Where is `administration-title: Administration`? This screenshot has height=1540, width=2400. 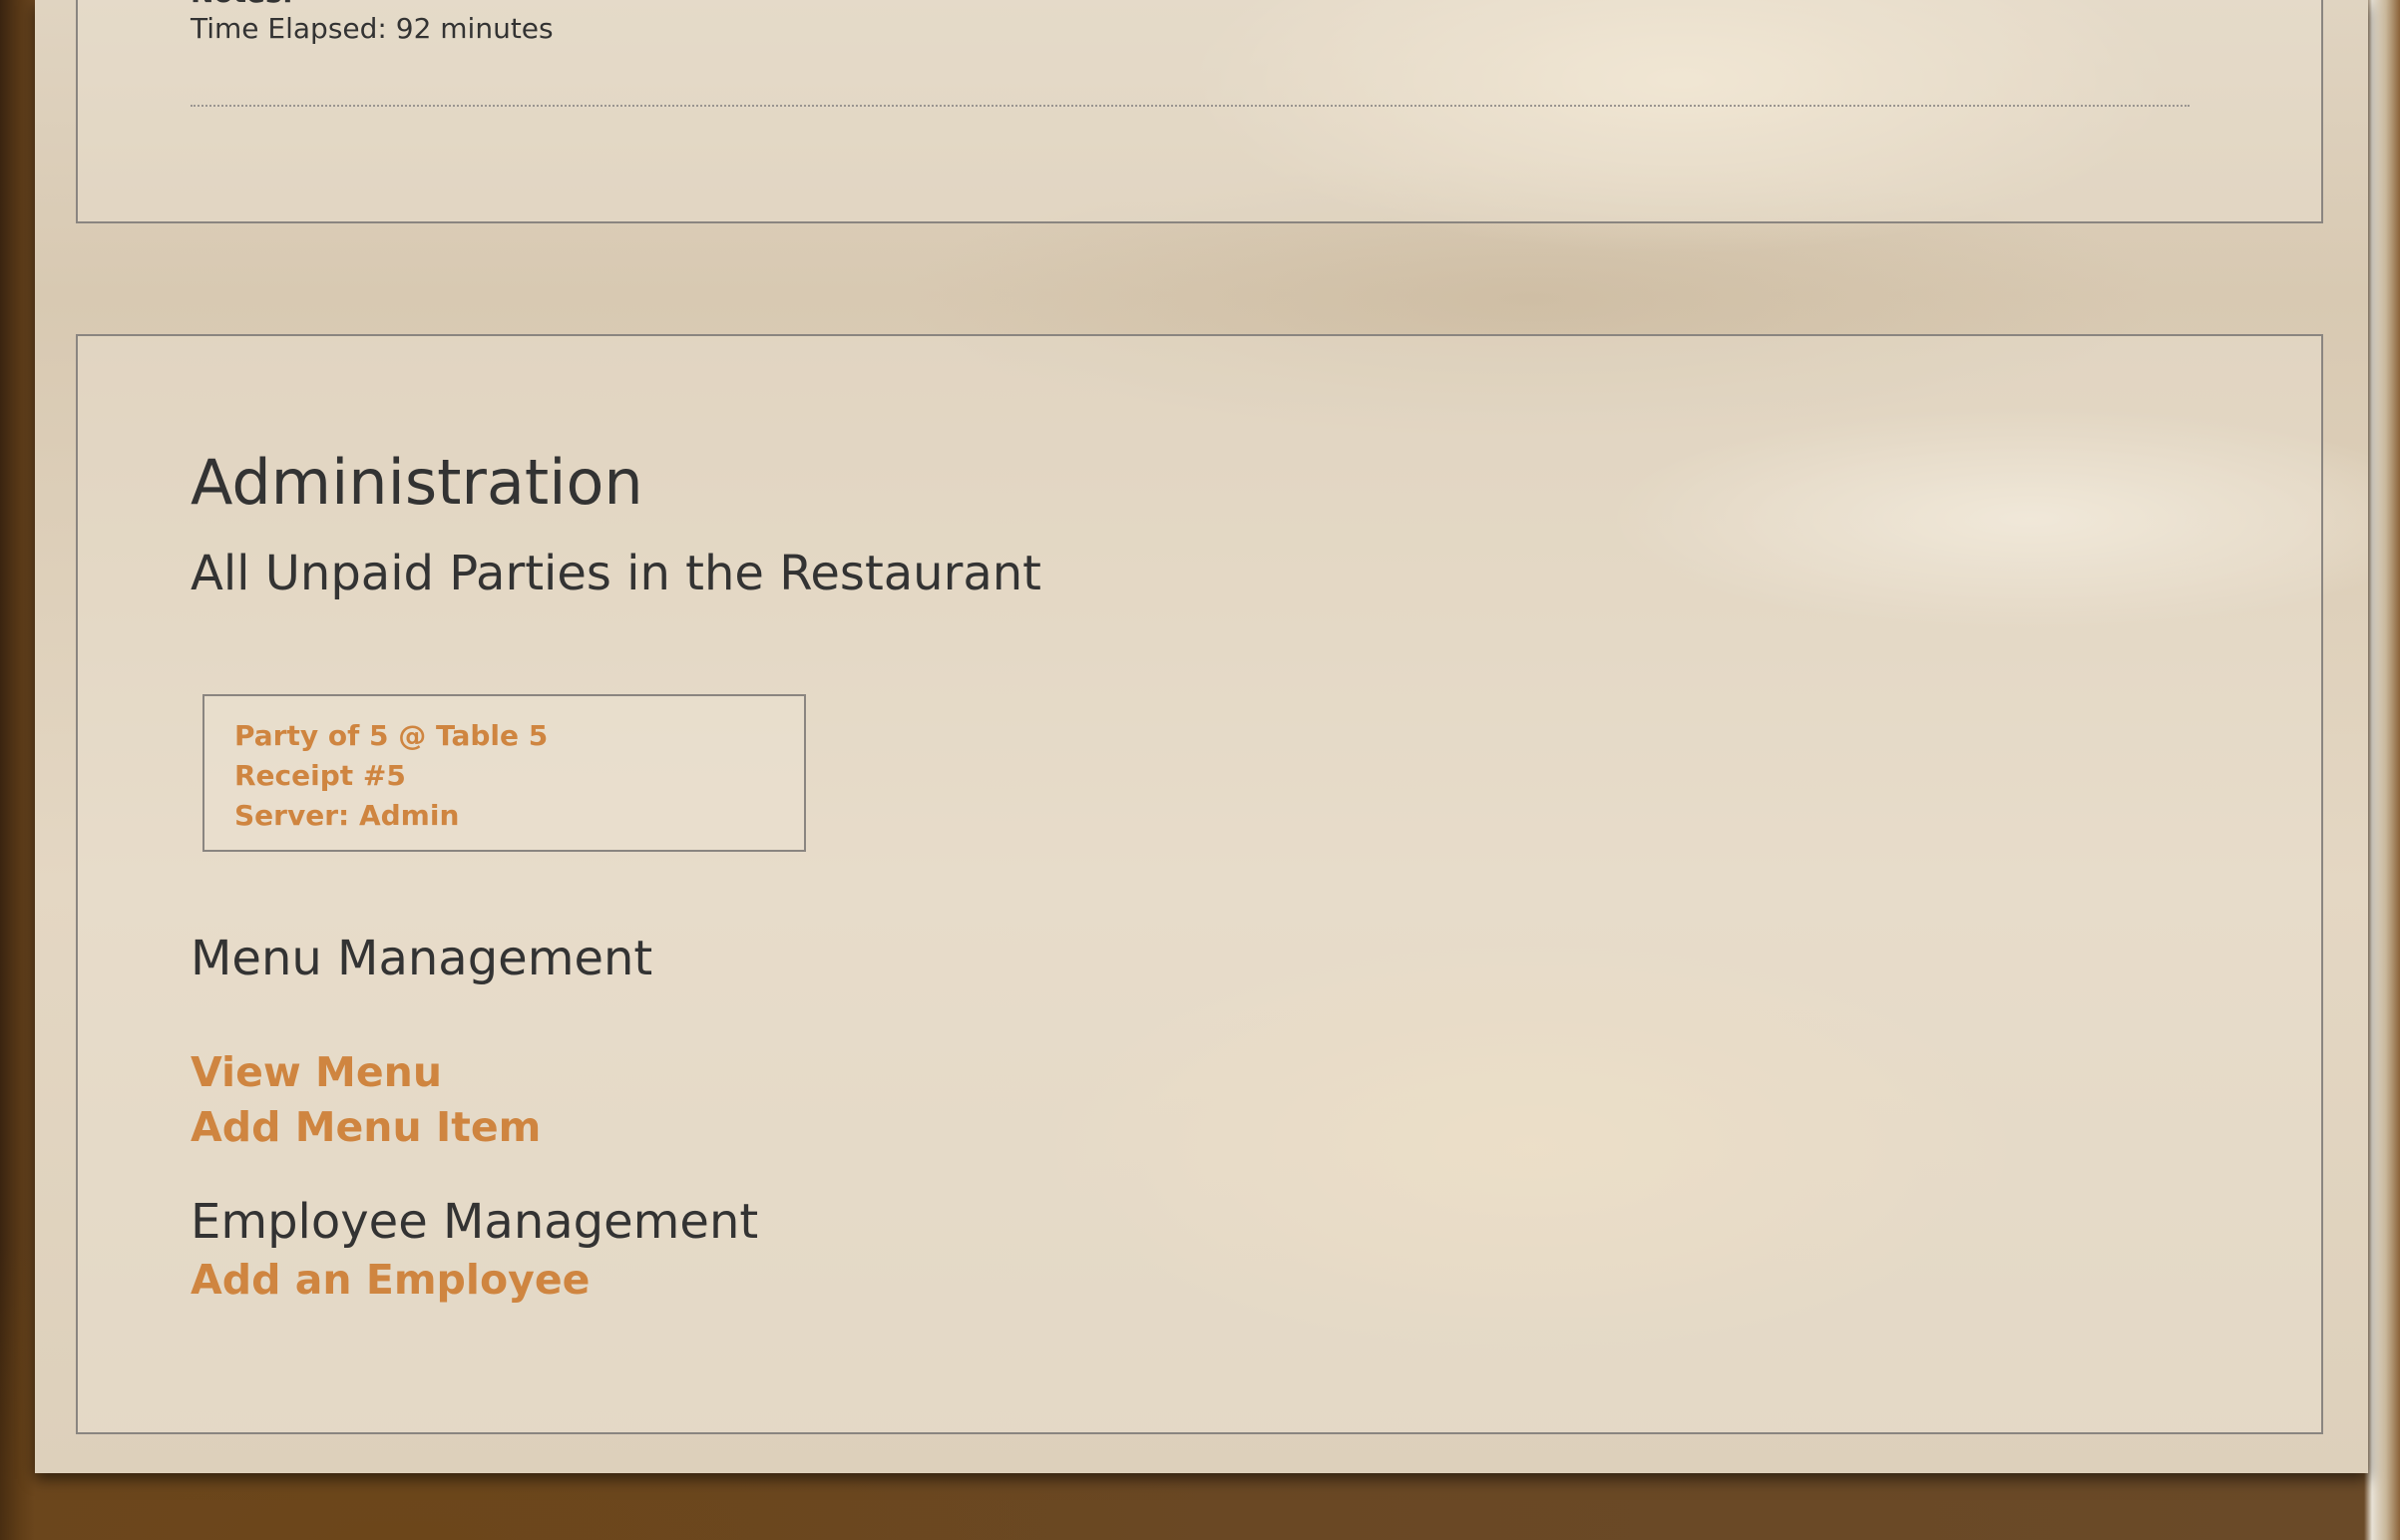 administration-title: Administration is located at coordinates (417, 482).